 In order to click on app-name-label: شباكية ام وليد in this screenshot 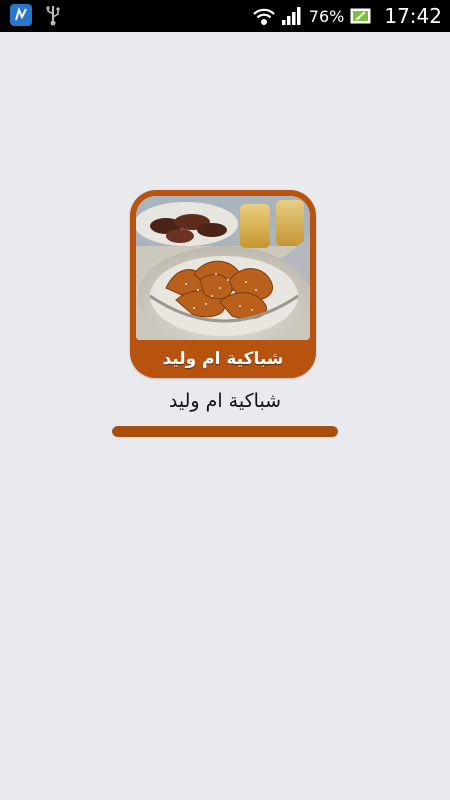, I will do `click(225, 401)`.